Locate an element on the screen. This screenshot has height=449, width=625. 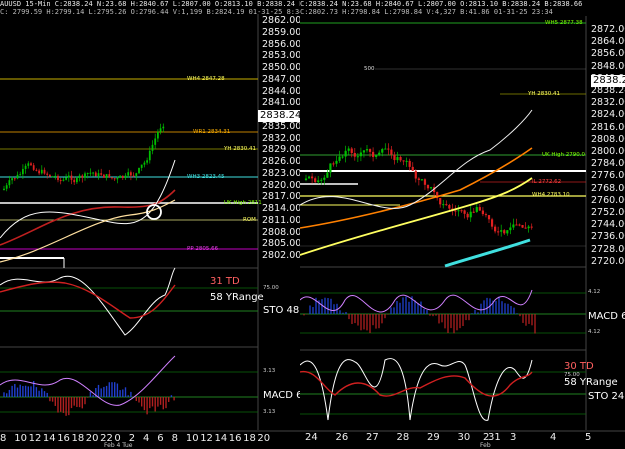
left-yrange-label: 58 YRange is located at coordinates (237, 297).